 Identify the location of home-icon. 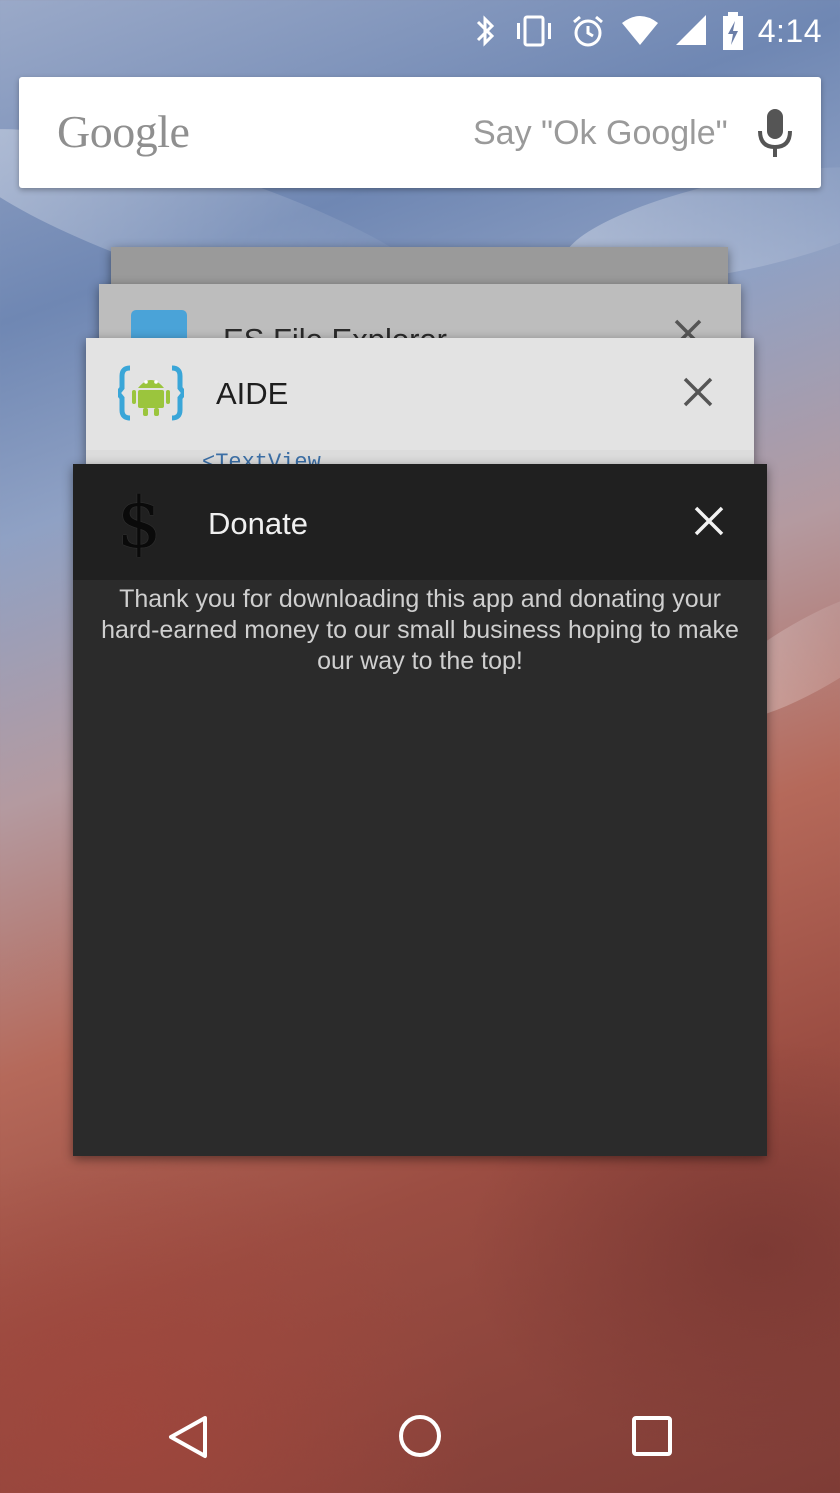
(420, 1436).